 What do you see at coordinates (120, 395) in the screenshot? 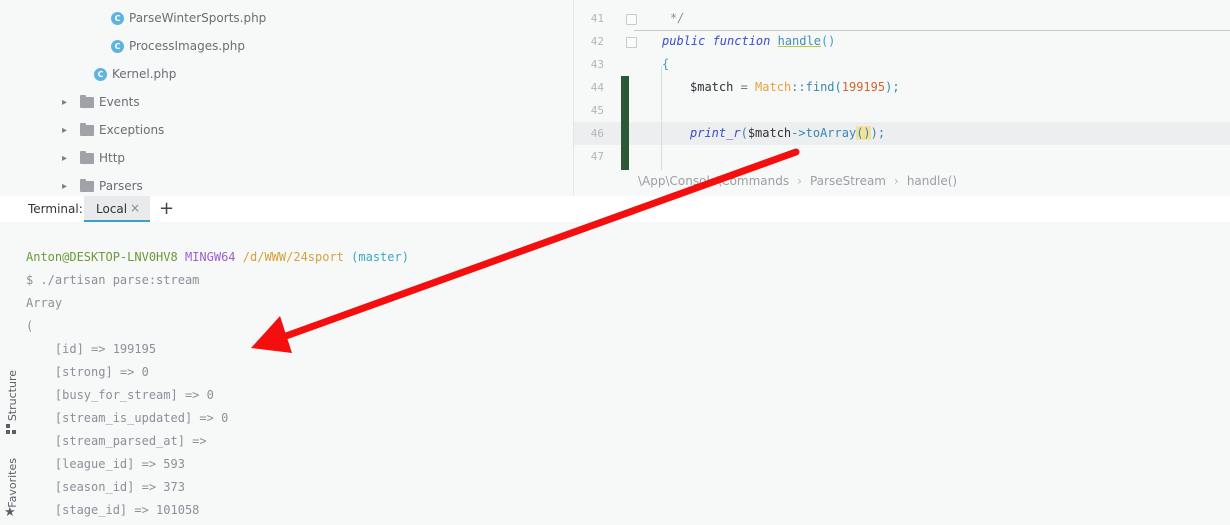
I see `terminal-line: [busy_for_stream] => 0` at bounding box center [120, 395].